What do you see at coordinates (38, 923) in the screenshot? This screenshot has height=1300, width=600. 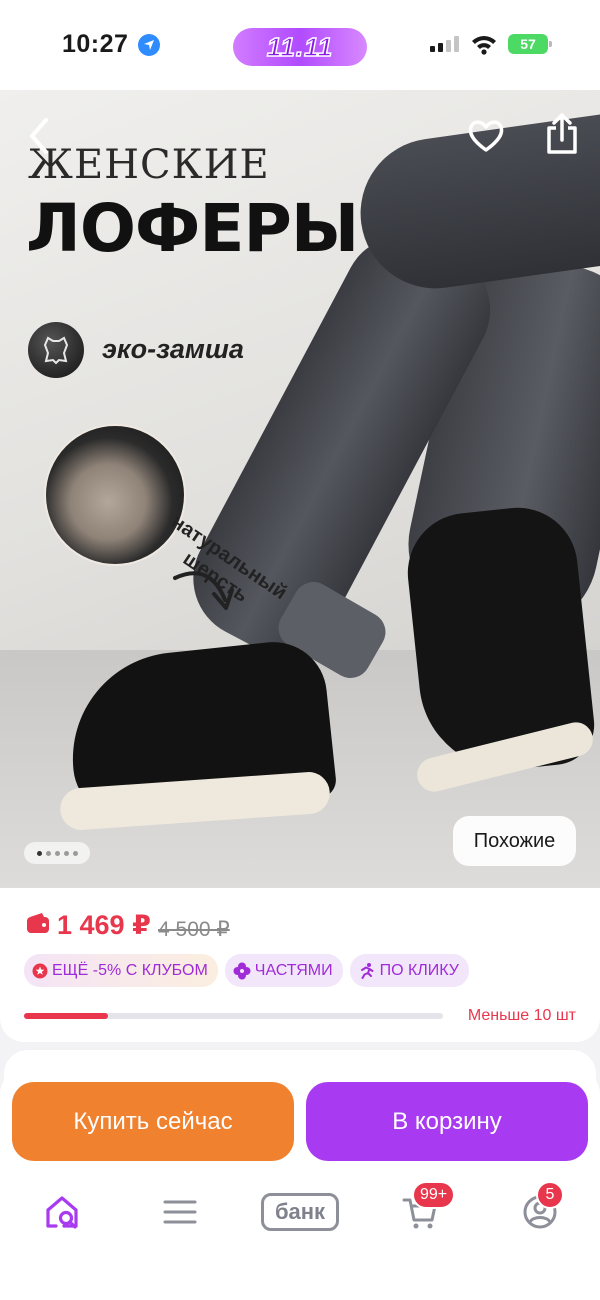 I see `wallet-icon` at bounding box center [38, 923].